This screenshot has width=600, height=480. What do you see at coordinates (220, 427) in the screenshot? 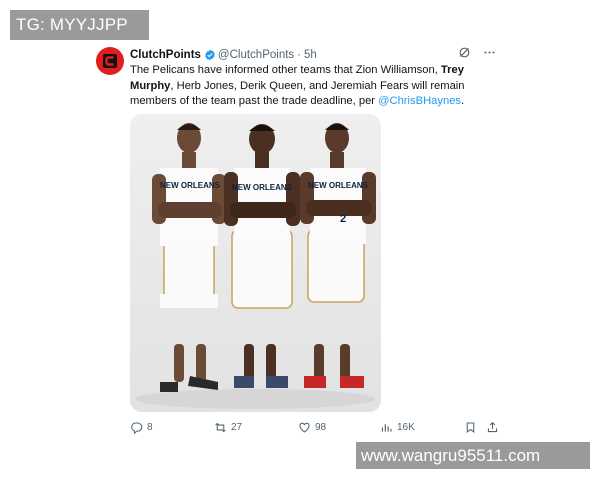
I see `repost-icon` at bounding box center [220, 427].